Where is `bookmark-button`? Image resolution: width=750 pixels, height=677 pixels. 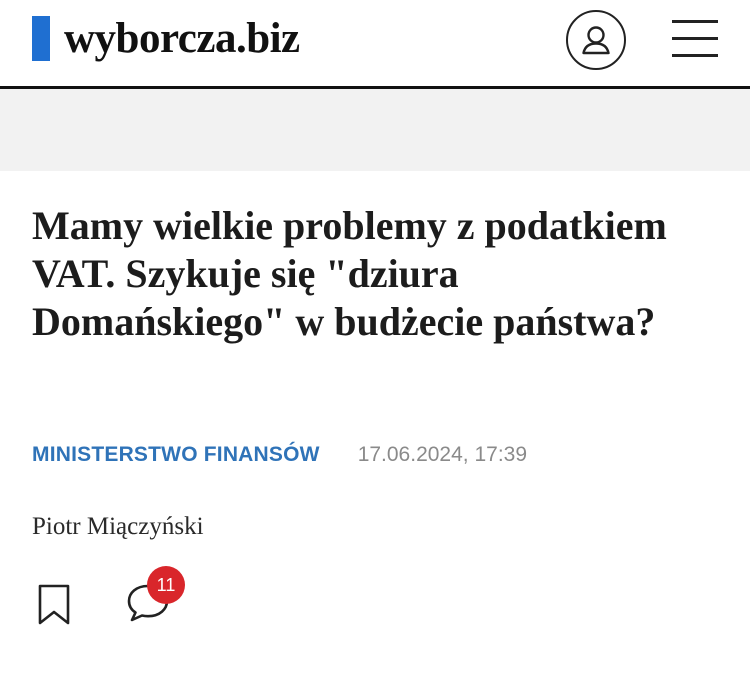
bookmark-button is located at coordinates (54, 605).